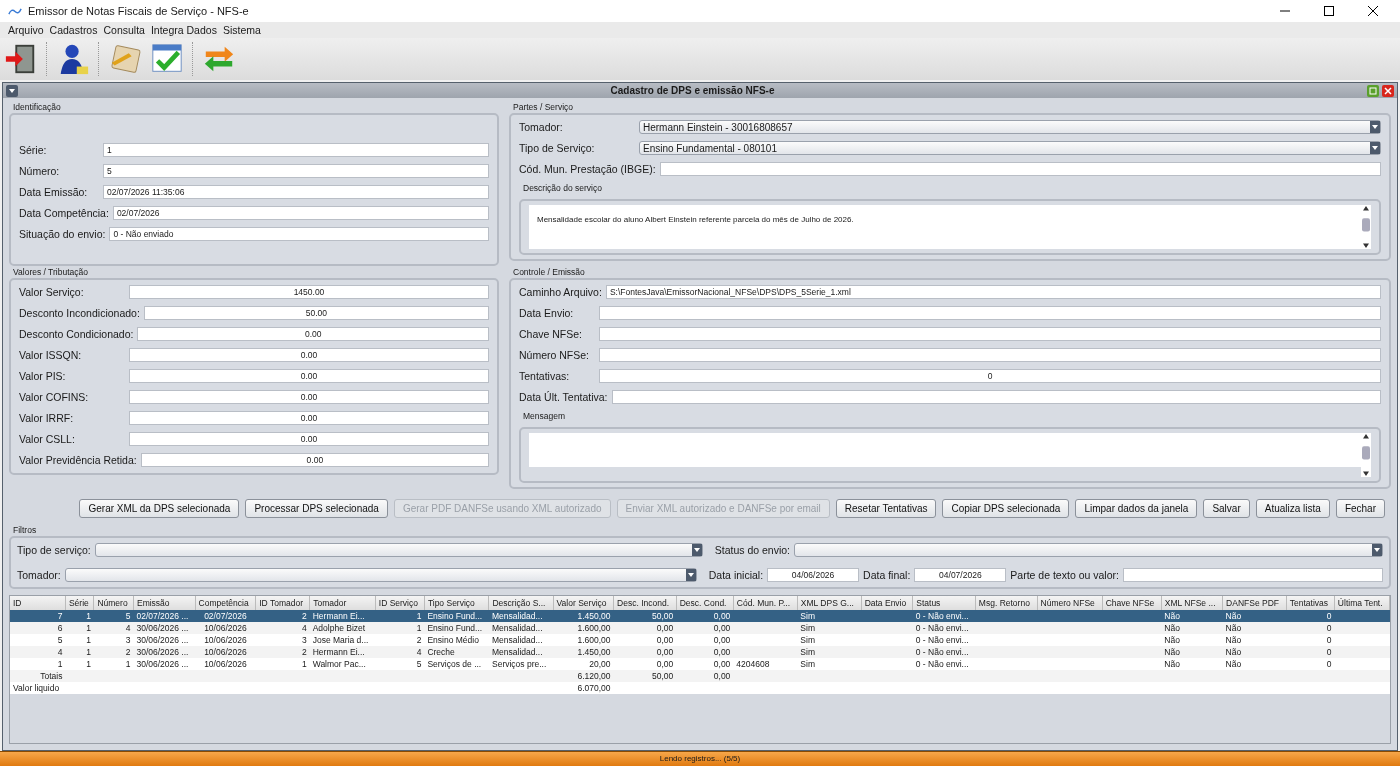 Image resolution: width=1400 pixels, height=766 pixels. Describe the element at coordinates (700, 664) in the screenshot. I see `table-row: 1 1 1 30/06/2026 ... 10/06/2026 1 Walmor Pac... 5 Serviços de ... Serviços pre... 20,00 0,00 0,00 4204608 Sim 0 - Não envi... Não Não 0` at that location.